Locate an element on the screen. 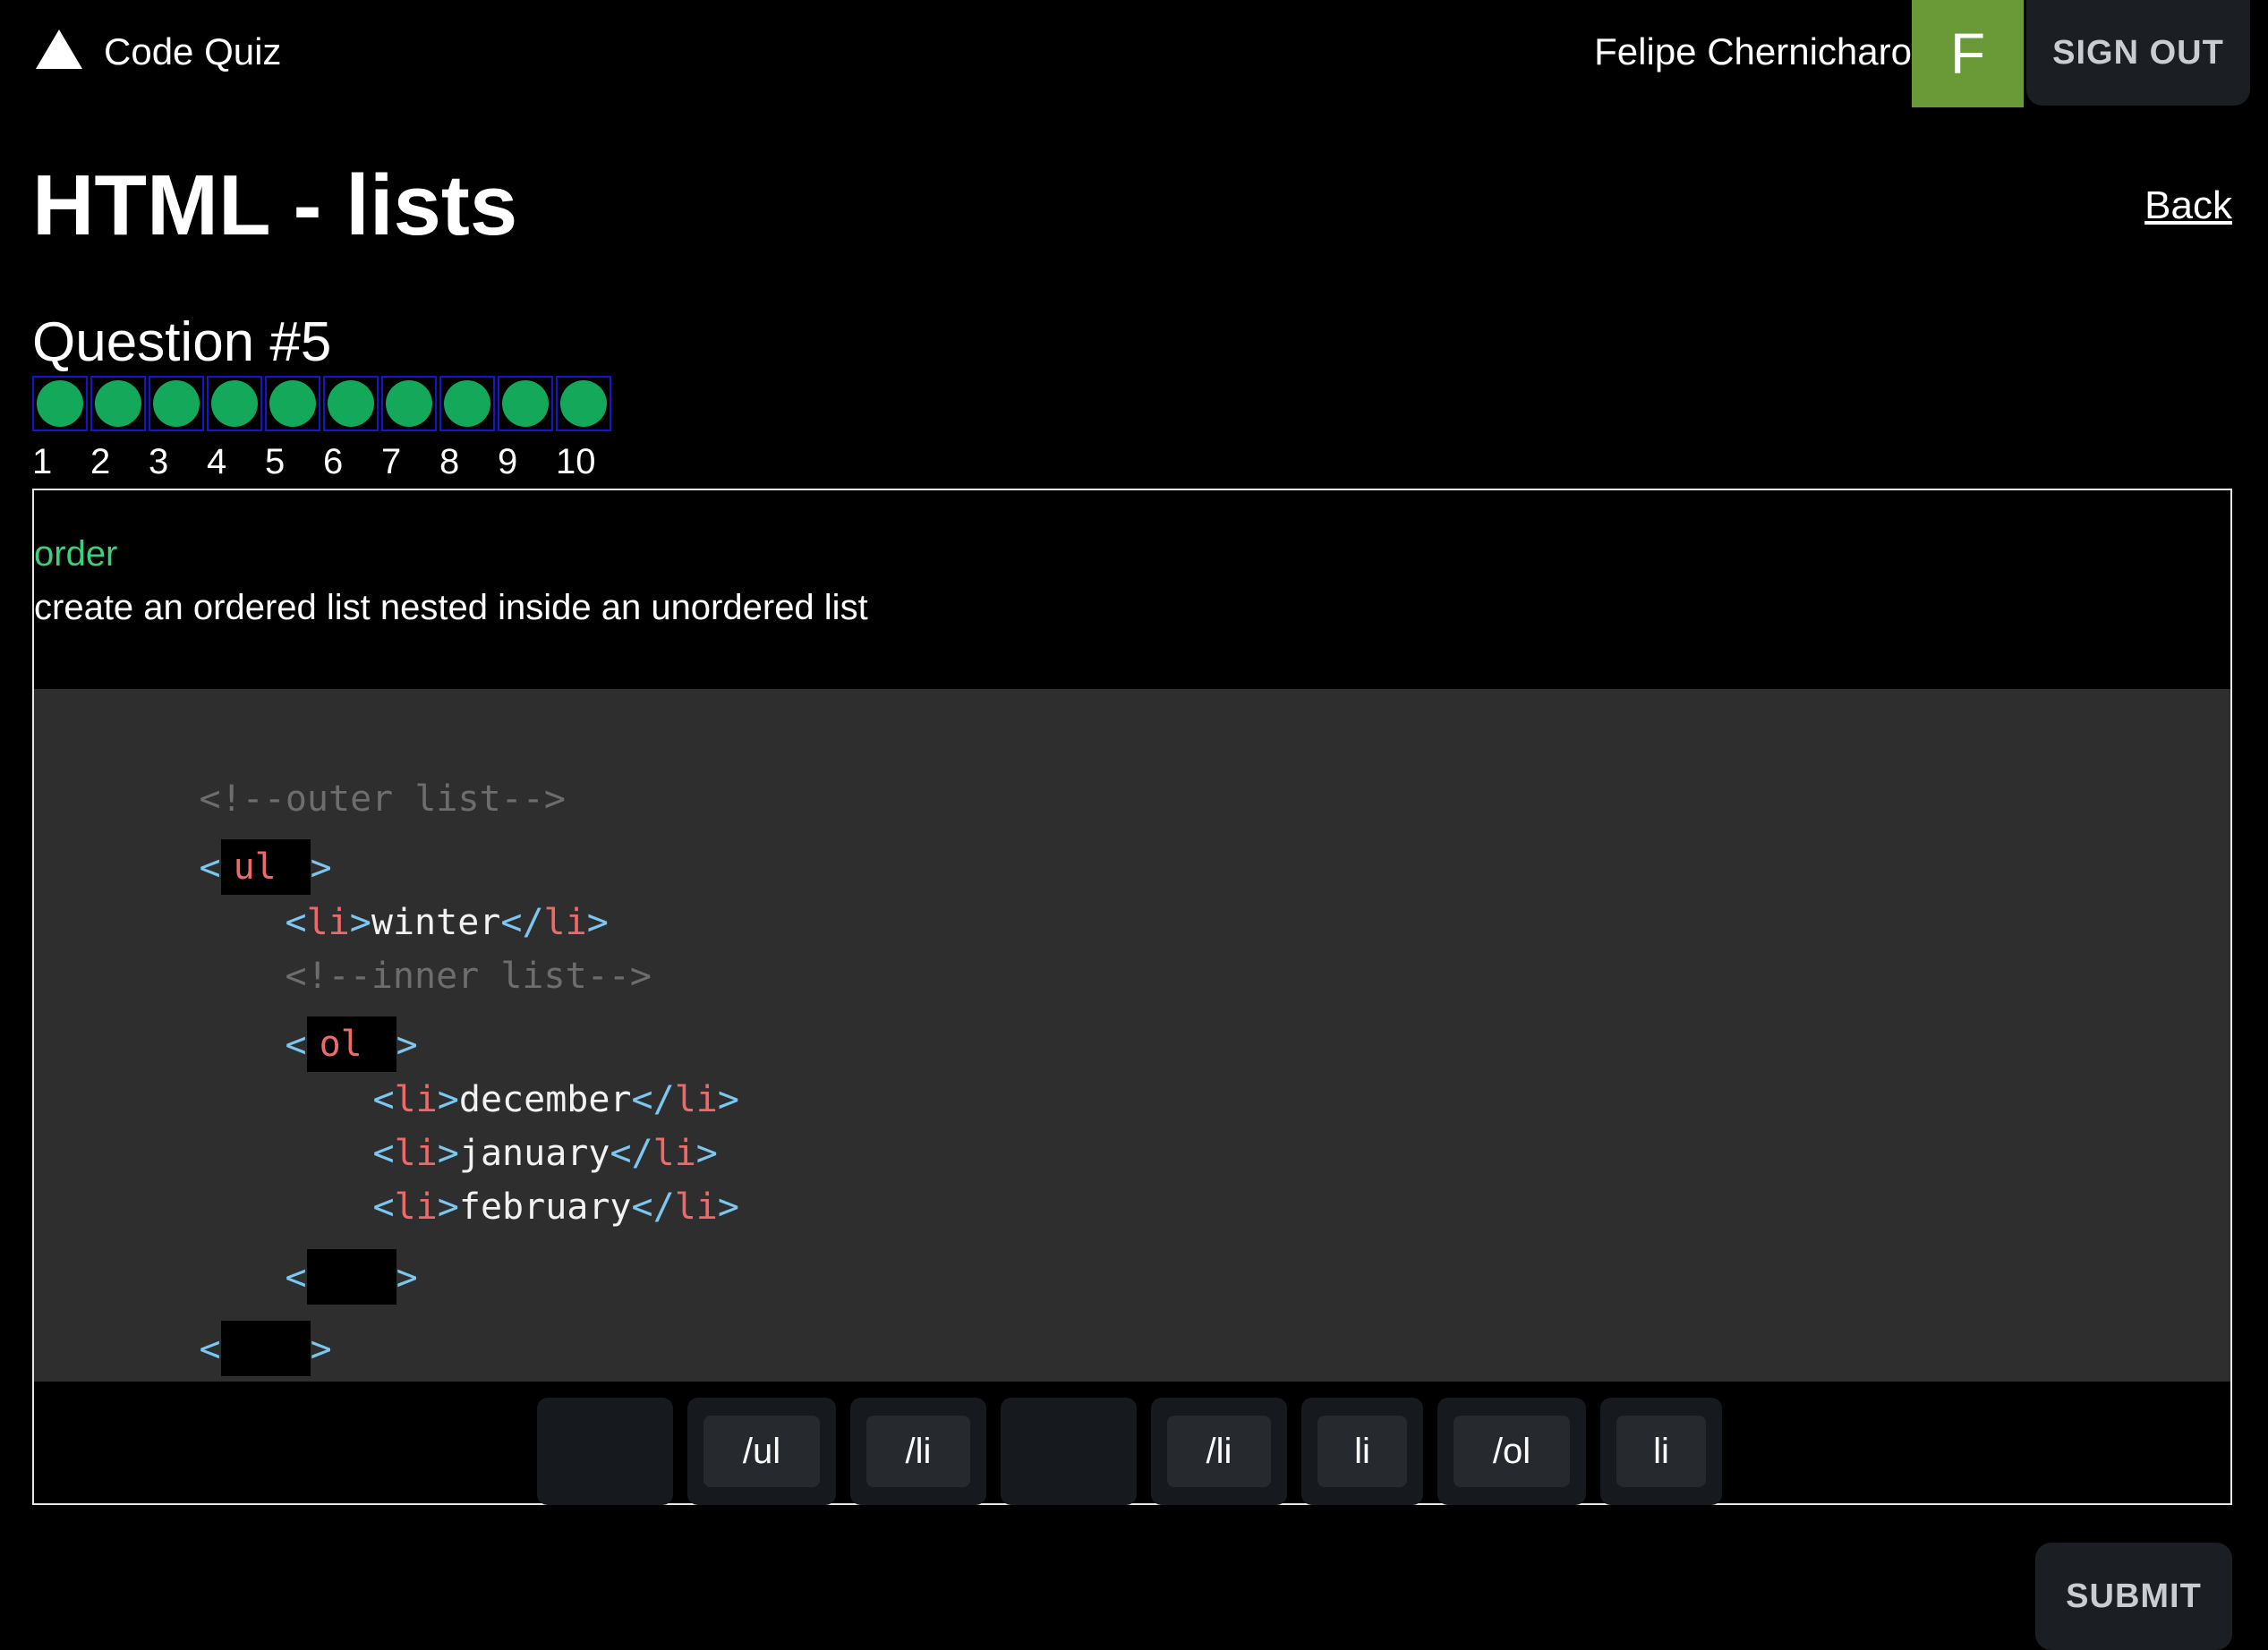 Image resolution: width=2268 pixels, height=1650 pixels. question-progress is located at coordinates (323, 404).